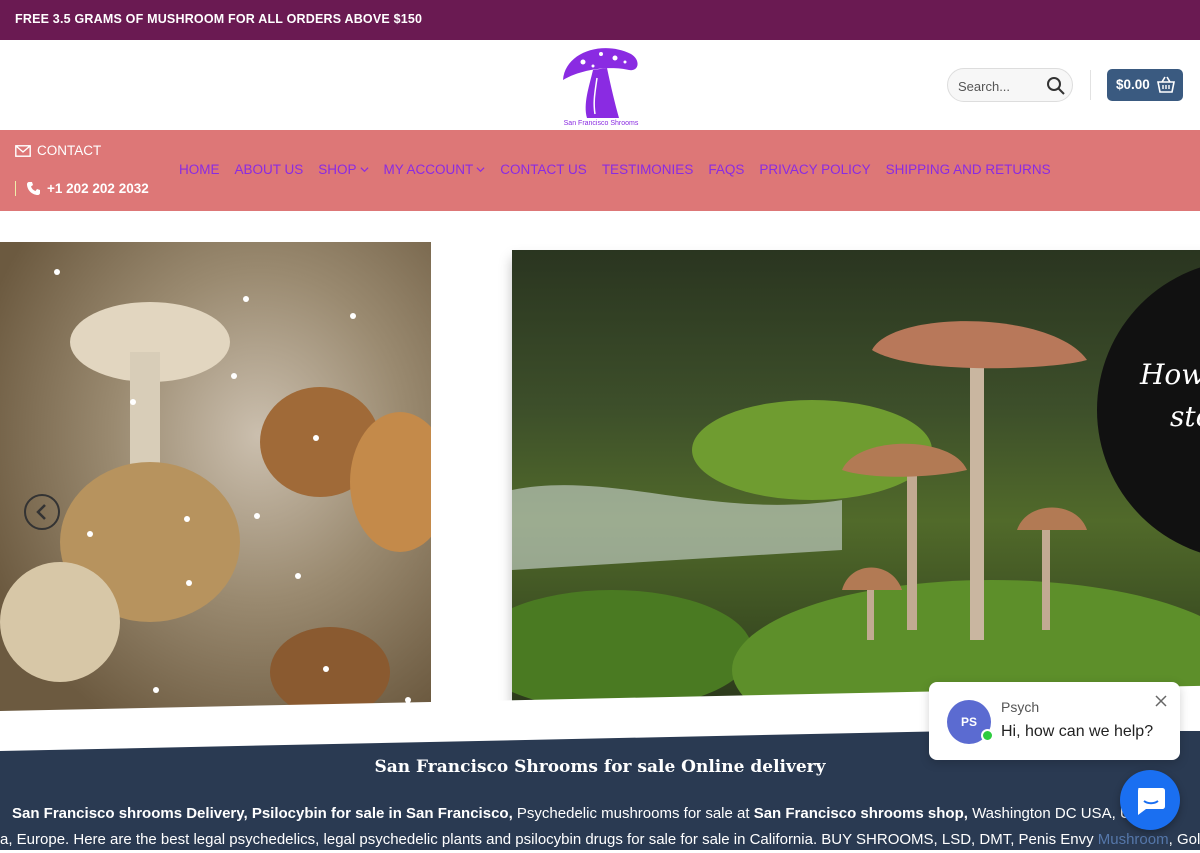 Image resolution: width=1200 pixels, height=853 pixels. Describe the element at coordinates (33, 188) in the screenshot. I see `phone-icon` at that location.